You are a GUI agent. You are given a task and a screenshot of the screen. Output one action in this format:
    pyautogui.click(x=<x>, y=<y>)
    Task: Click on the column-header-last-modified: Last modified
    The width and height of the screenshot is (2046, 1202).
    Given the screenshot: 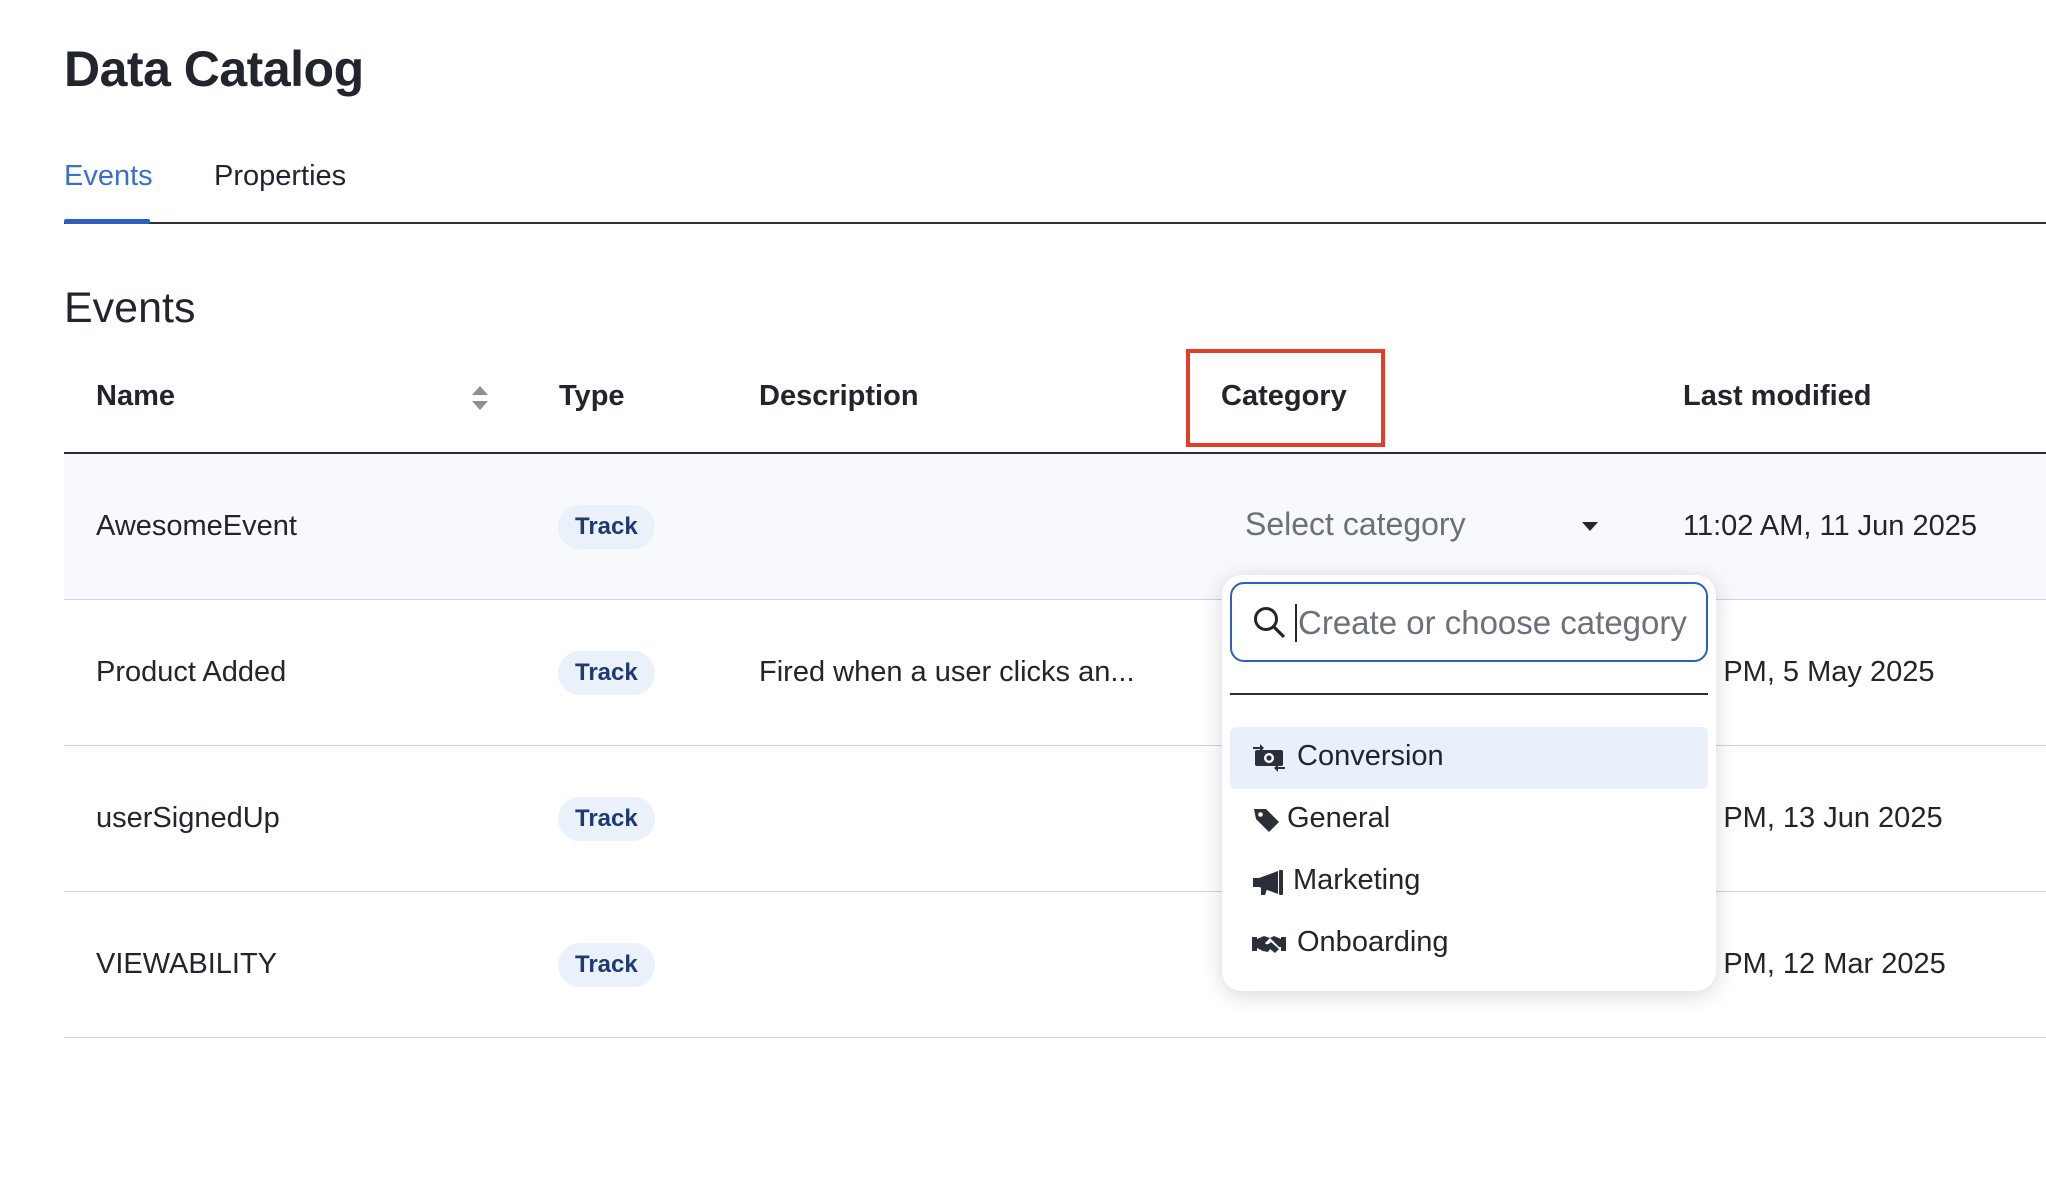 What is the action you would take?
    pyautogui.click(x=1777, y=396)
    